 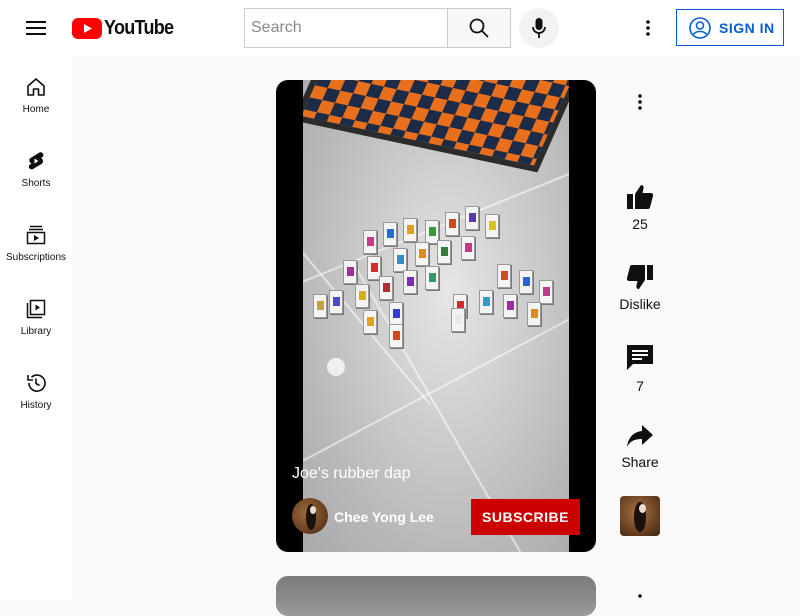 What do you see at coordinates (747, 27) in the screenshot?
I see `sign-in-label: SIGN IN` at bounding box center [747, 27].